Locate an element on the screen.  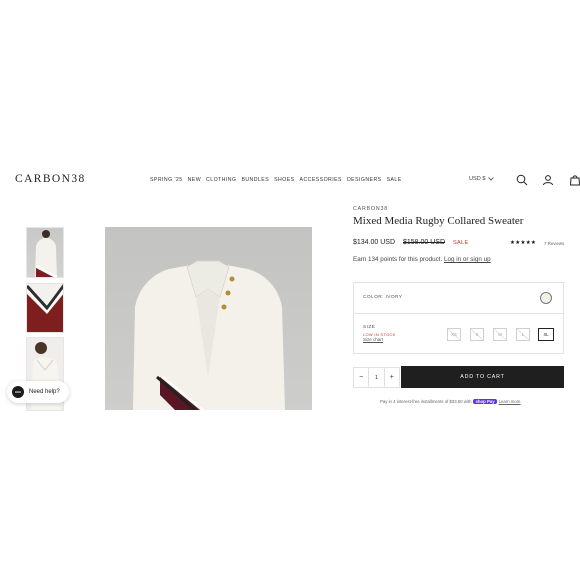
nav-item-new: NEW is located at coordinates (194, 180).